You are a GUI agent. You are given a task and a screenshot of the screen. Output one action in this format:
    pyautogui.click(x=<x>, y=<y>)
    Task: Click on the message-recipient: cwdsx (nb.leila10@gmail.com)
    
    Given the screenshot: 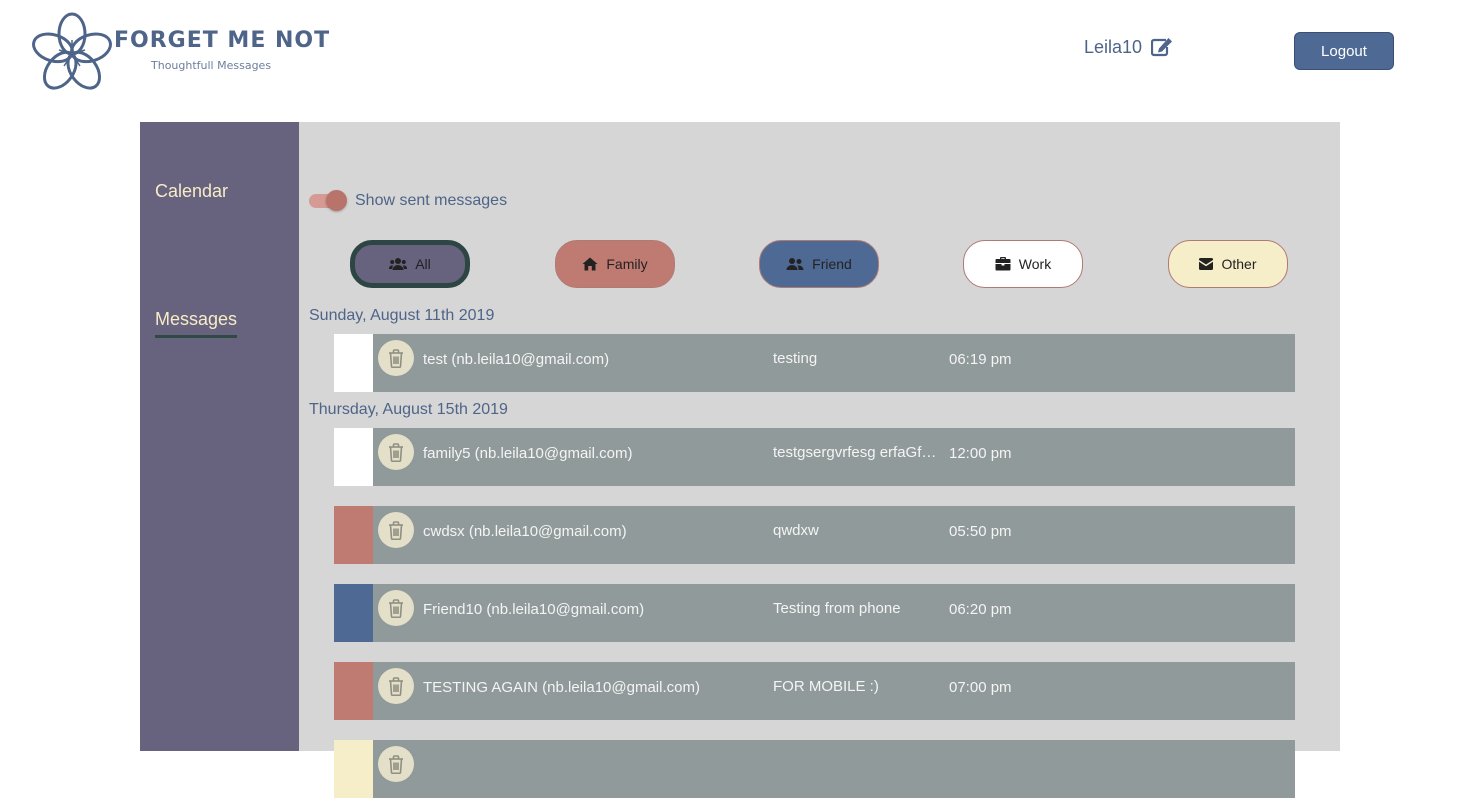 What is the action you would take?
    pyautogui.click(x=525, y=531)
    